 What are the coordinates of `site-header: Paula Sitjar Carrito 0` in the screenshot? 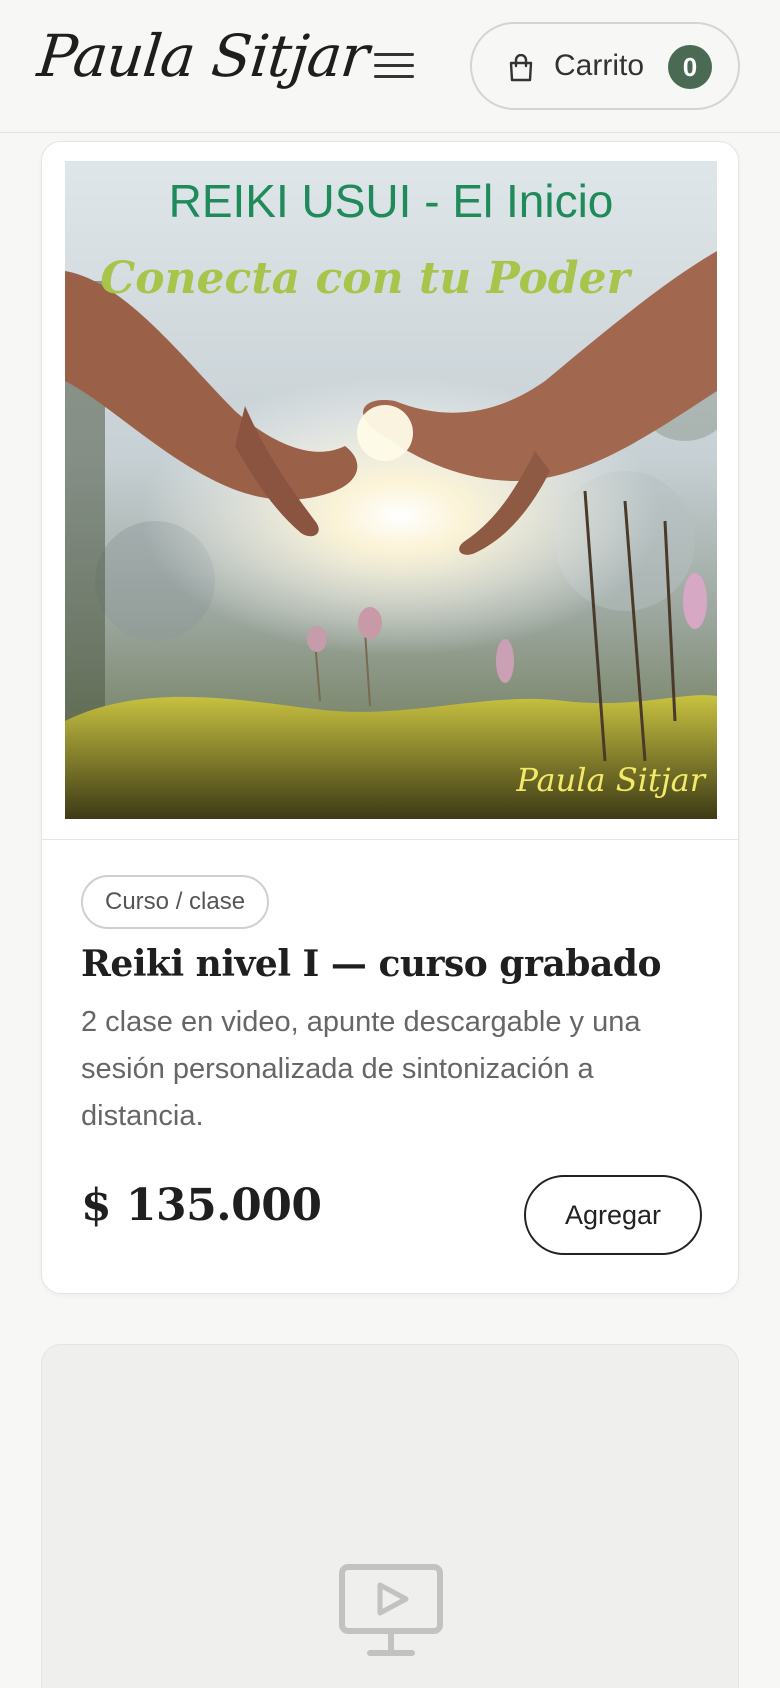 It's located at (390, 66).